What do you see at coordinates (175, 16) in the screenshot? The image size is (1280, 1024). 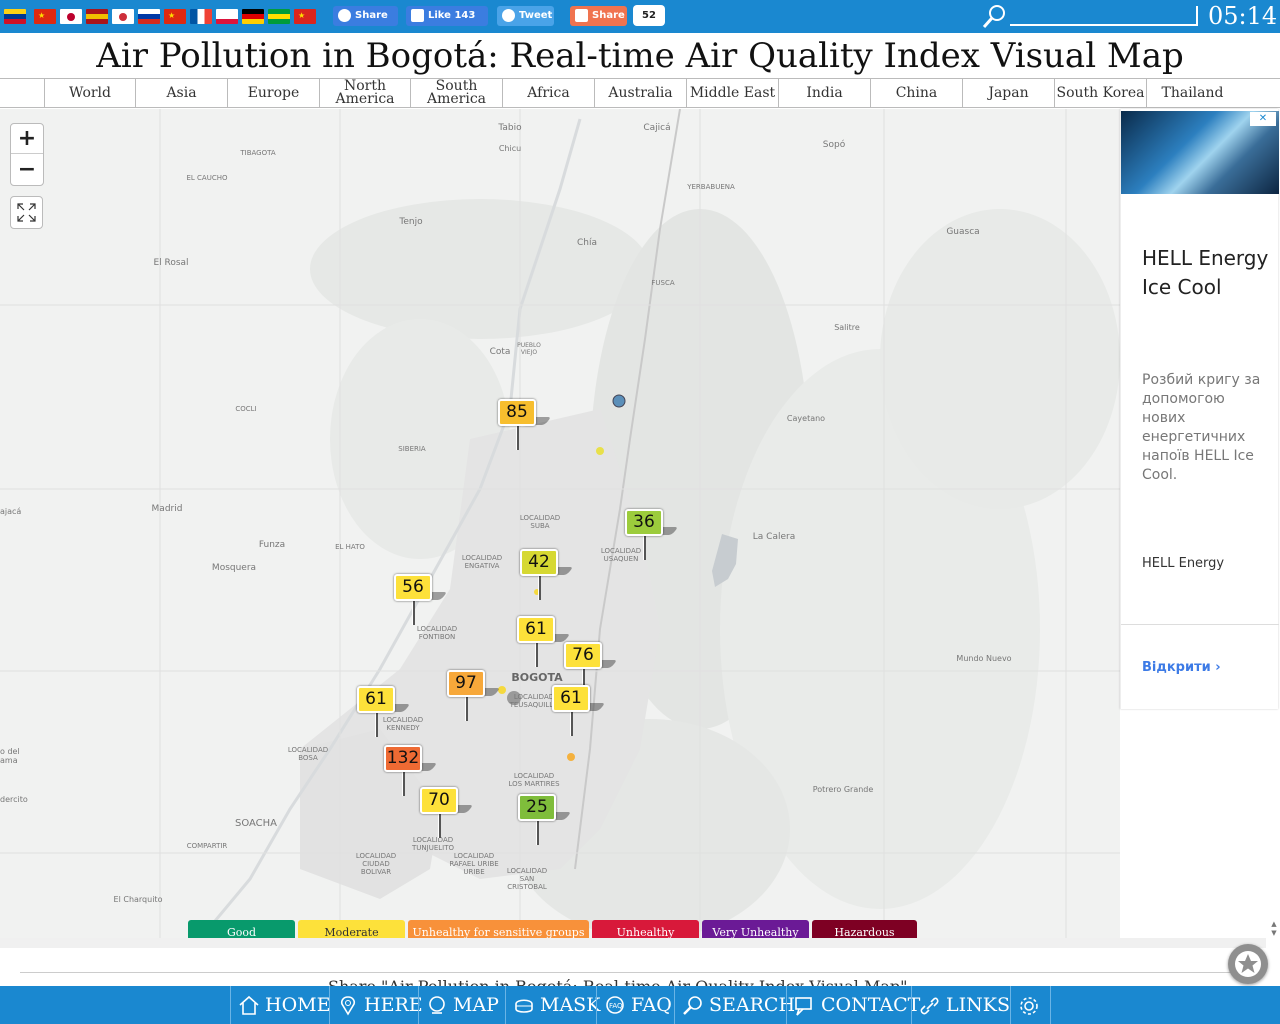 I see `hongkong-flag: ★` at bounding box center [175, 16].